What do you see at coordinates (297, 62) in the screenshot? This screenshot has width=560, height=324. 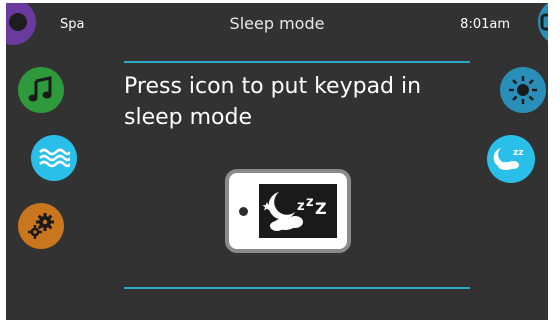 I see `top-divider` at bounding box center [297, 62].